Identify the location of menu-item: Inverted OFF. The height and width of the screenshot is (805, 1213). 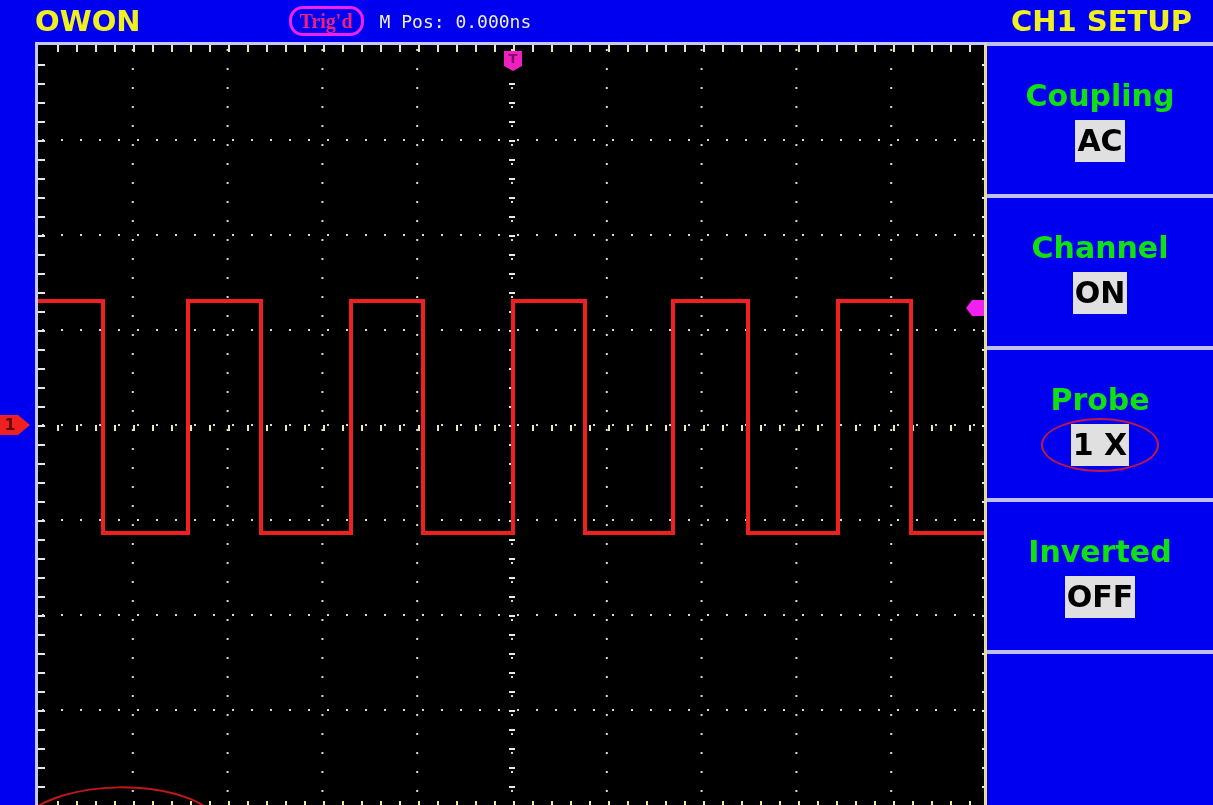
(1100, 574).